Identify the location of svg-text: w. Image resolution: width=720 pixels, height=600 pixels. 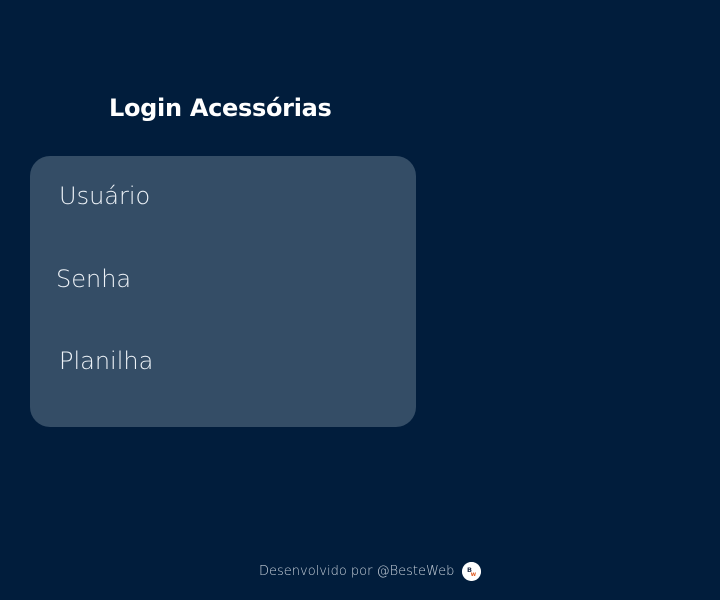
(474, 574).